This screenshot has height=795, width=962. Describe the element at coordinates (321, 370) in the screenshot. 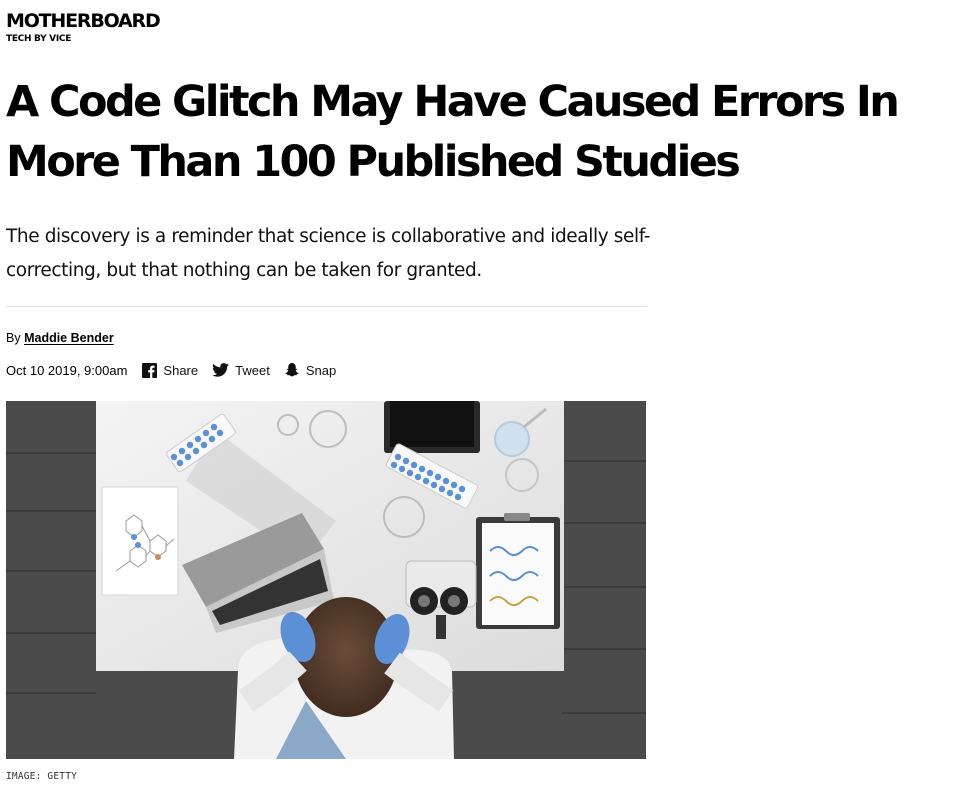

I see `snap-label: Snap` at that location.